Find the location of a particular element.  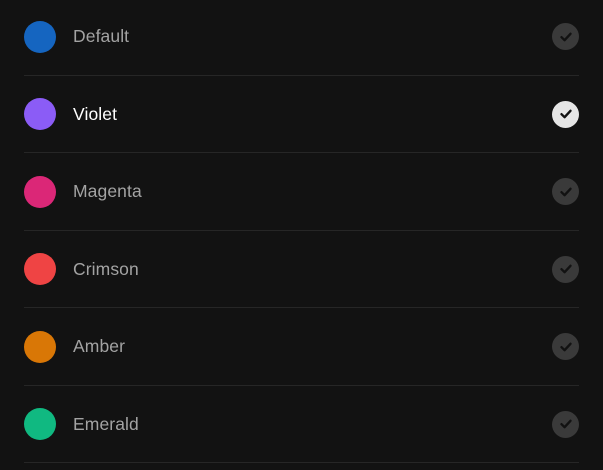

color-option-label: Magenta is located at coordinates (107, 191).